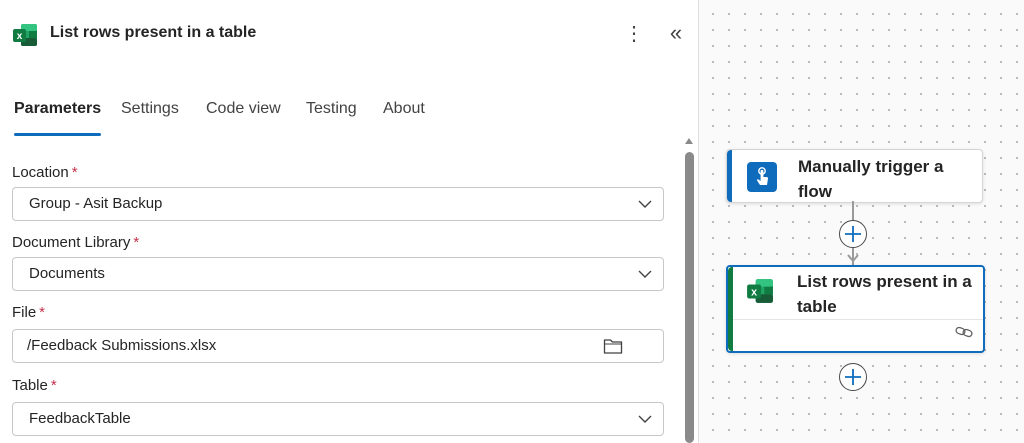  I want to click on touch-icon, so click(762, 177).